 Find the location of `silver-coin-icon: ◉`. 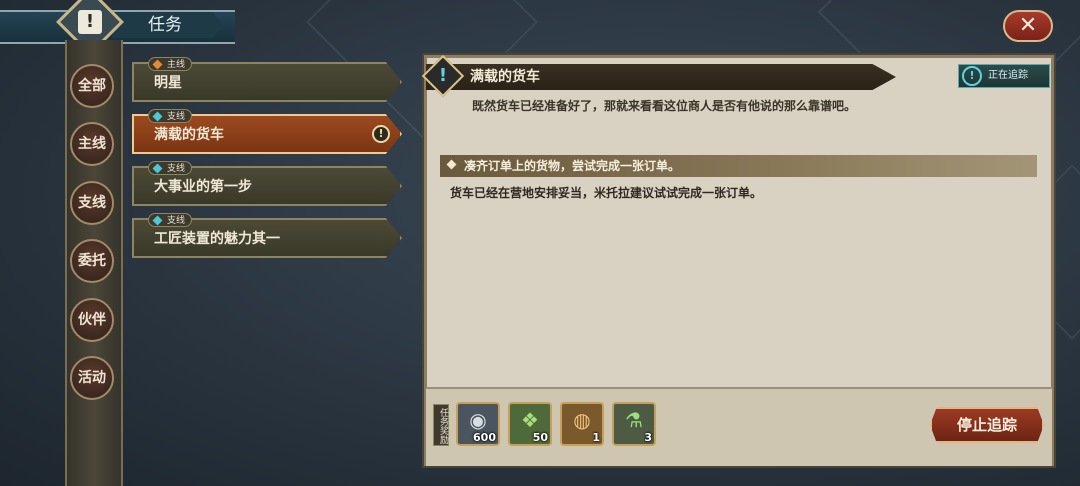

silver-coin-icon: ◉ is located at coordinates (478, 420).